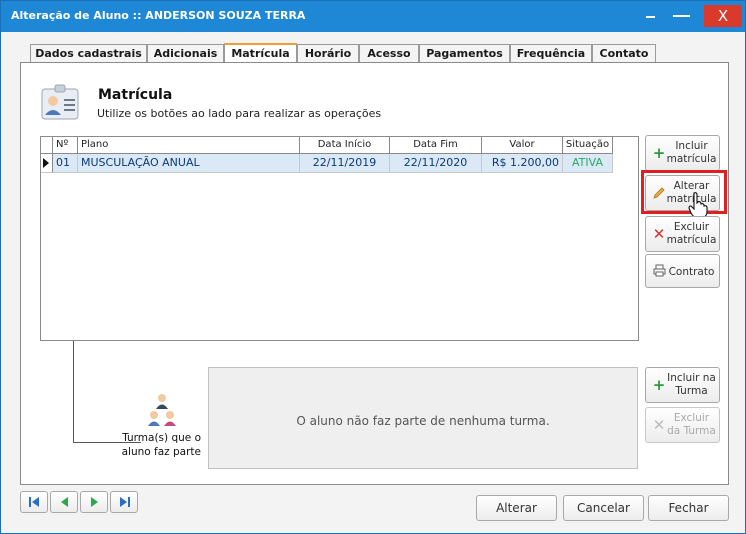 The image size is (746, 534). What do you see at coordinates (682, 425) in the screenshot?
I see `excluir-da-turma-button: ✕ Excluir da Turma` at bounding box center [682, 425].